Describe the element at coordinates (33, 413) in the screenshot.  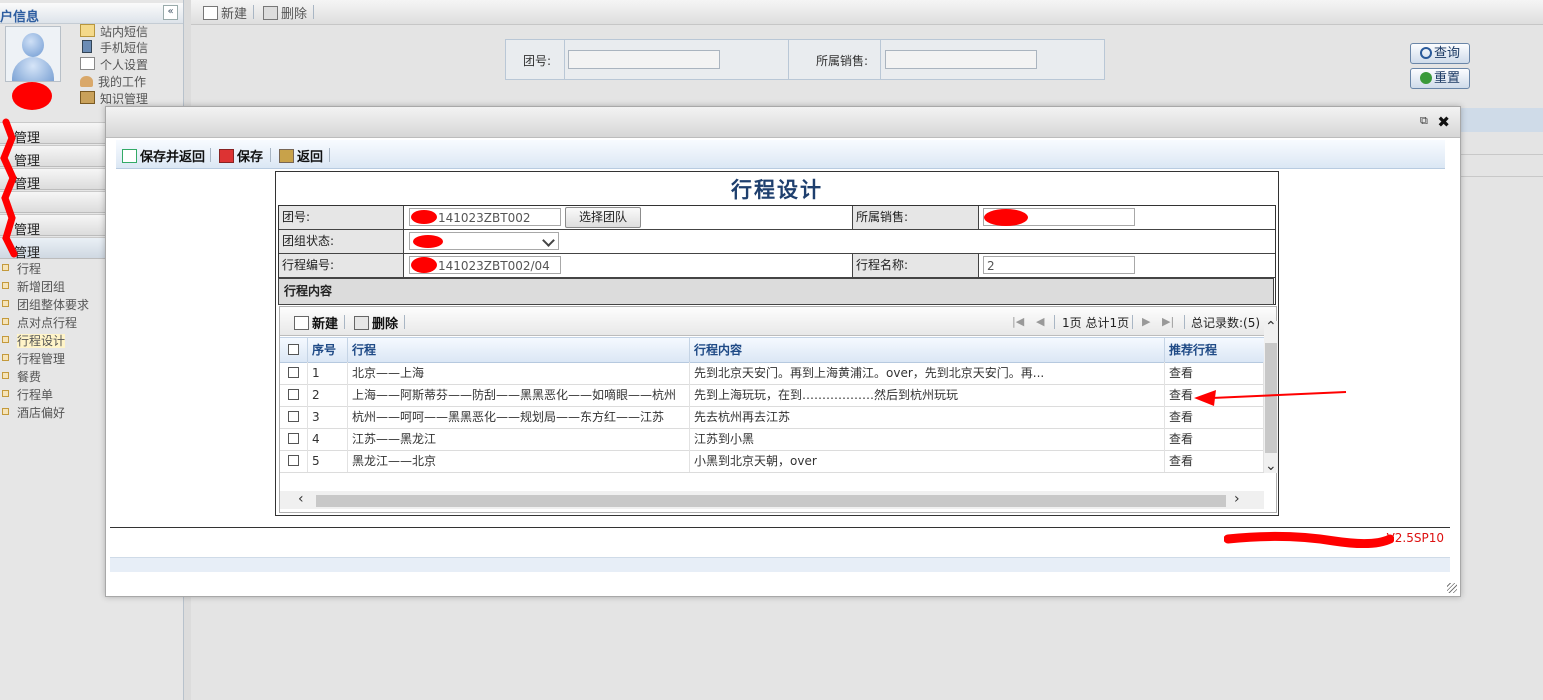
I see `sidebar-item-hotel-pref: 酒店偏好` at that location.